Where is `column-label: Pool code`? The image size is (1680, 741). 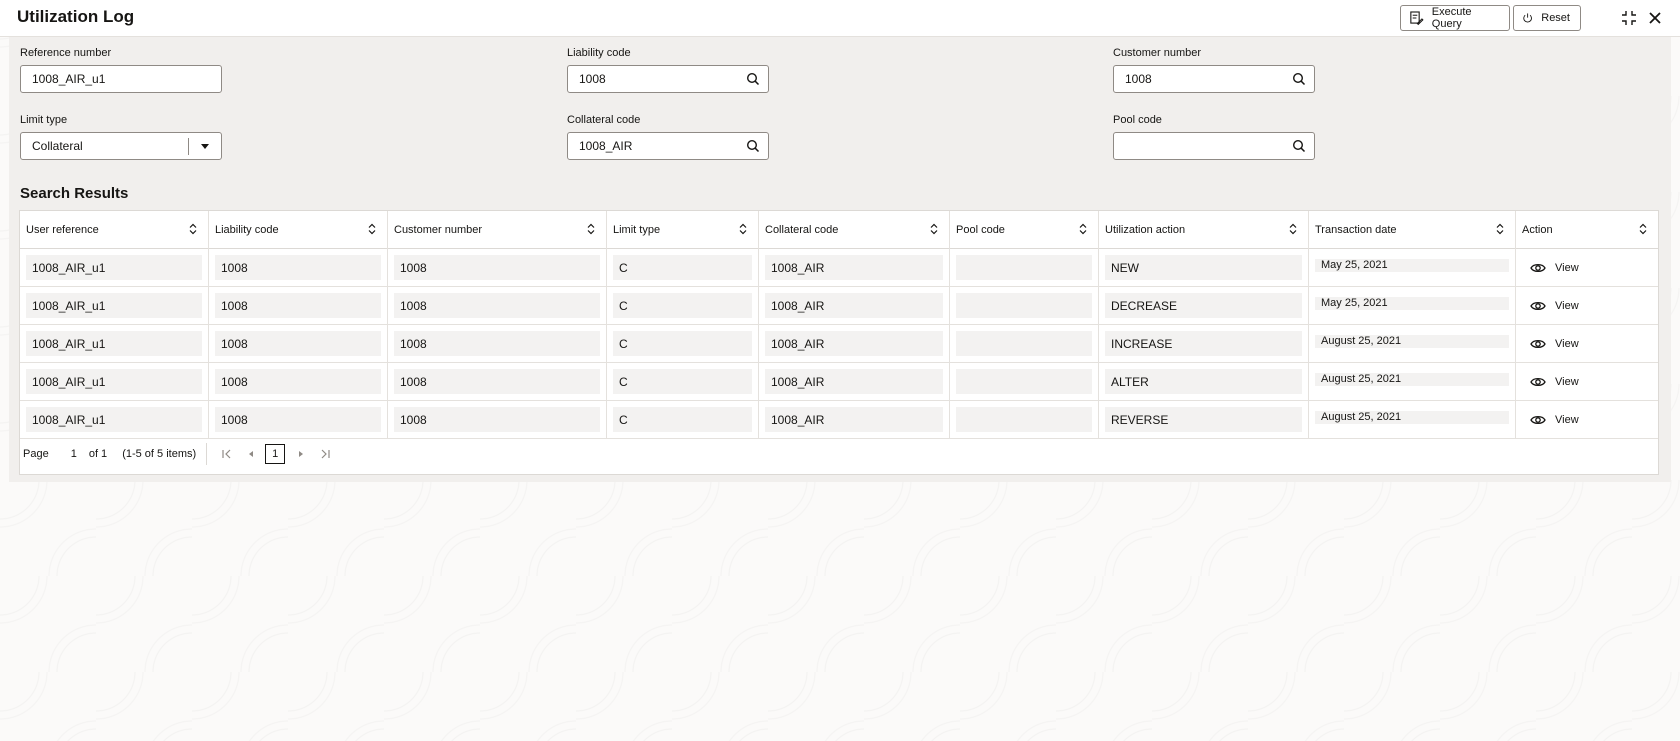
column-label: Pool code is located at coordinates (980, 230).